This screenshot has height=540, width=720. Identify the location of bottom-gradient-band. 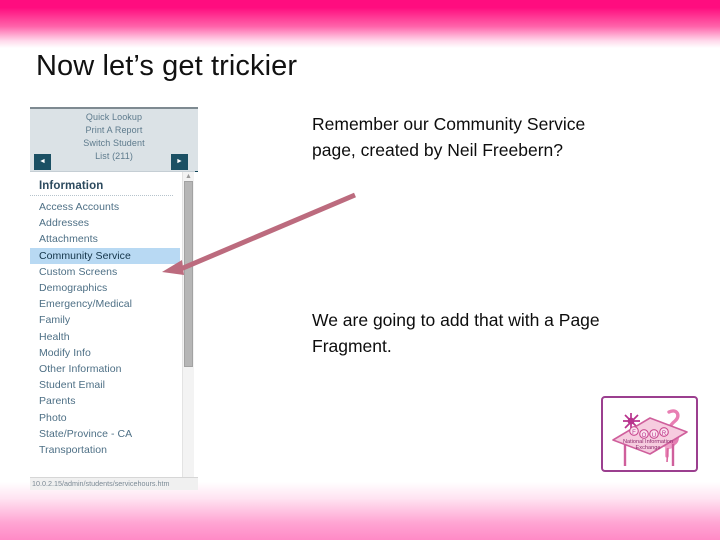
(360, 511).